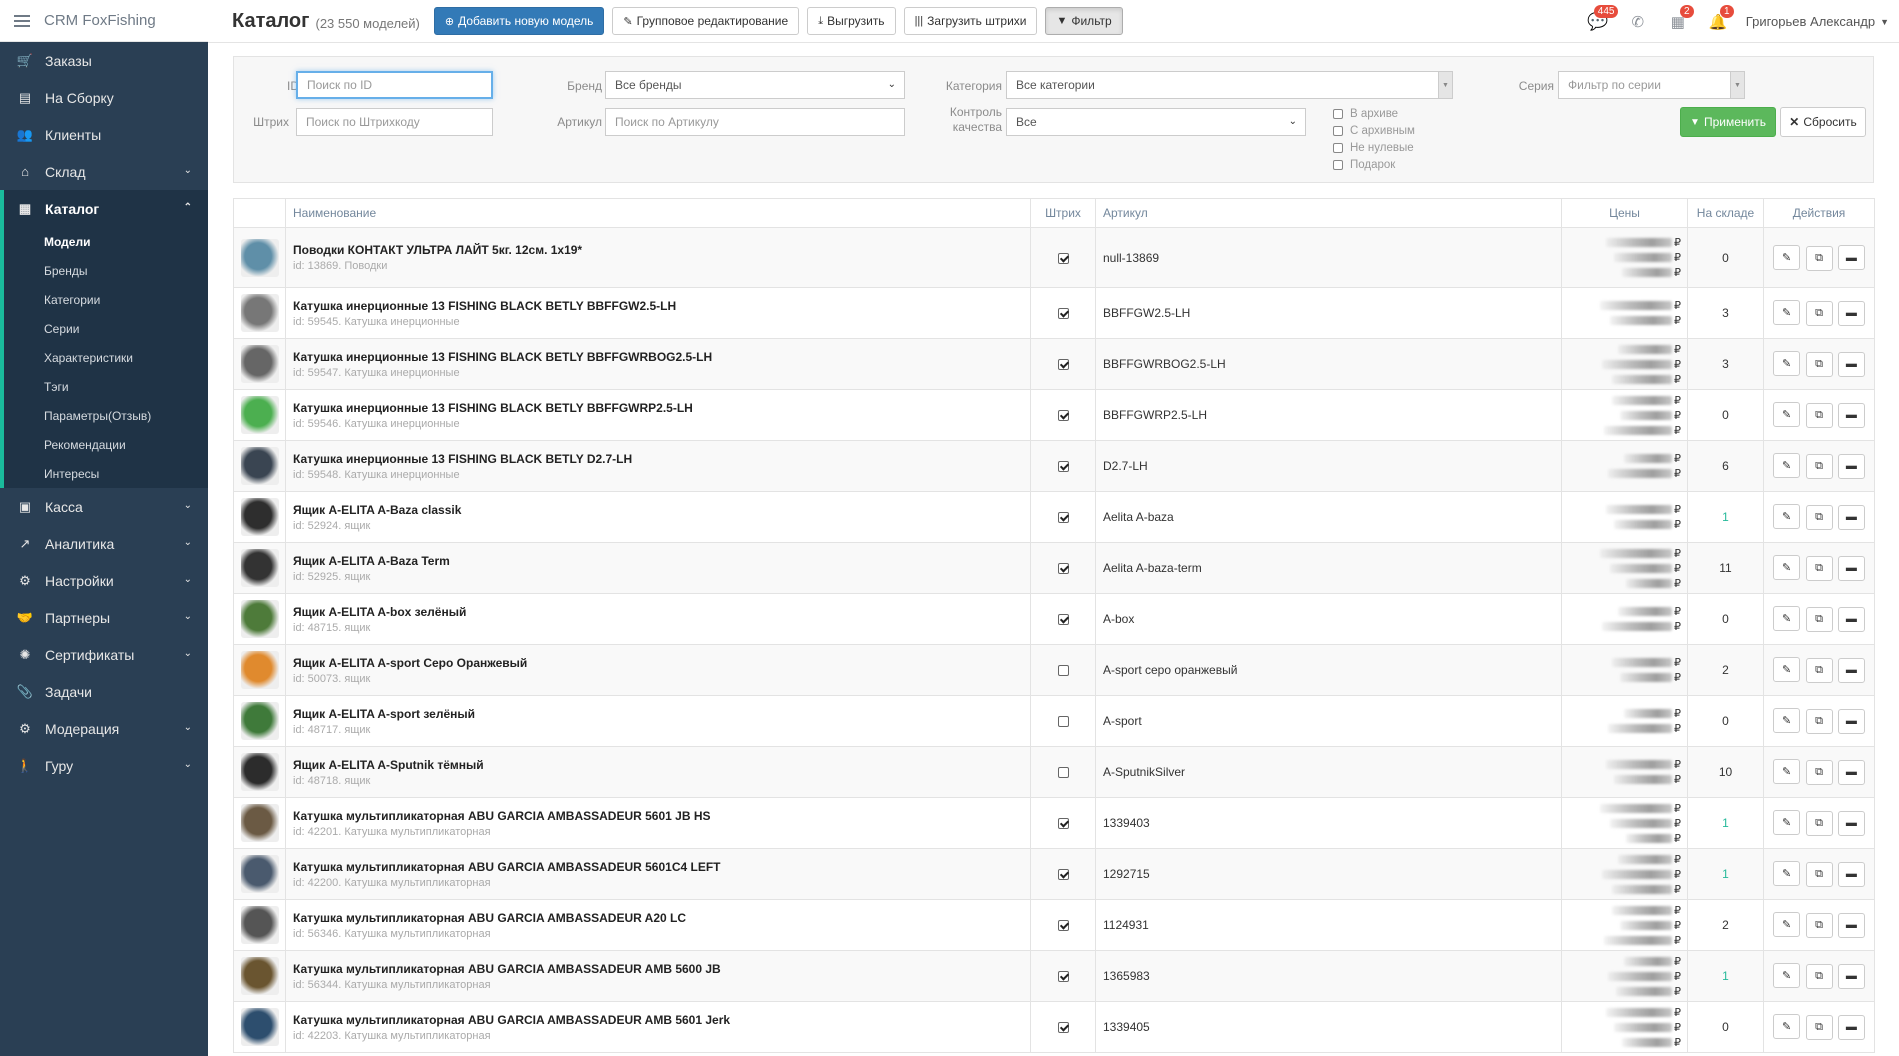  Describe the element at coordinates (1374, 131) in the screenshot. I see `with-archived-checkbox: С архивным` at that location.